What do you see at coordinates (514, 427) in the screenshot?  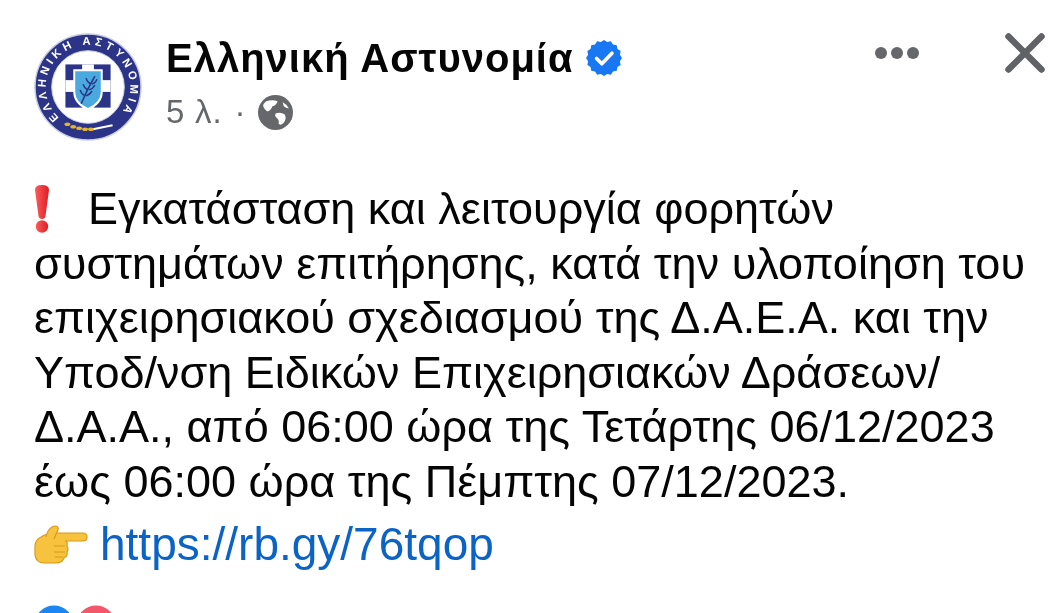 I see `post-text-line: Δ.Α.Α., από 06:00 ώρα της Τετάρτης 06/12/2023` at bounding box center [514, 427].